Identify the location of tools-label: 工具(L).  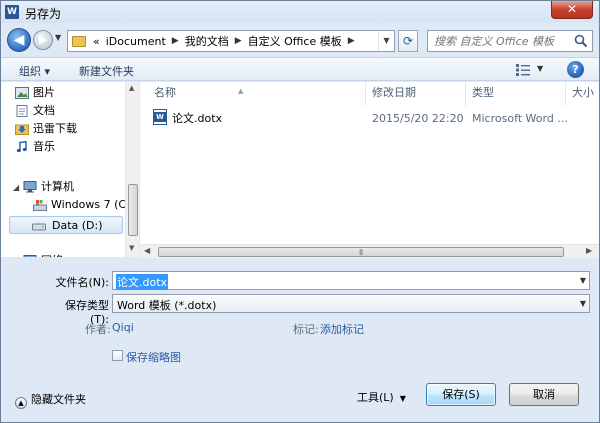
(375, 397).